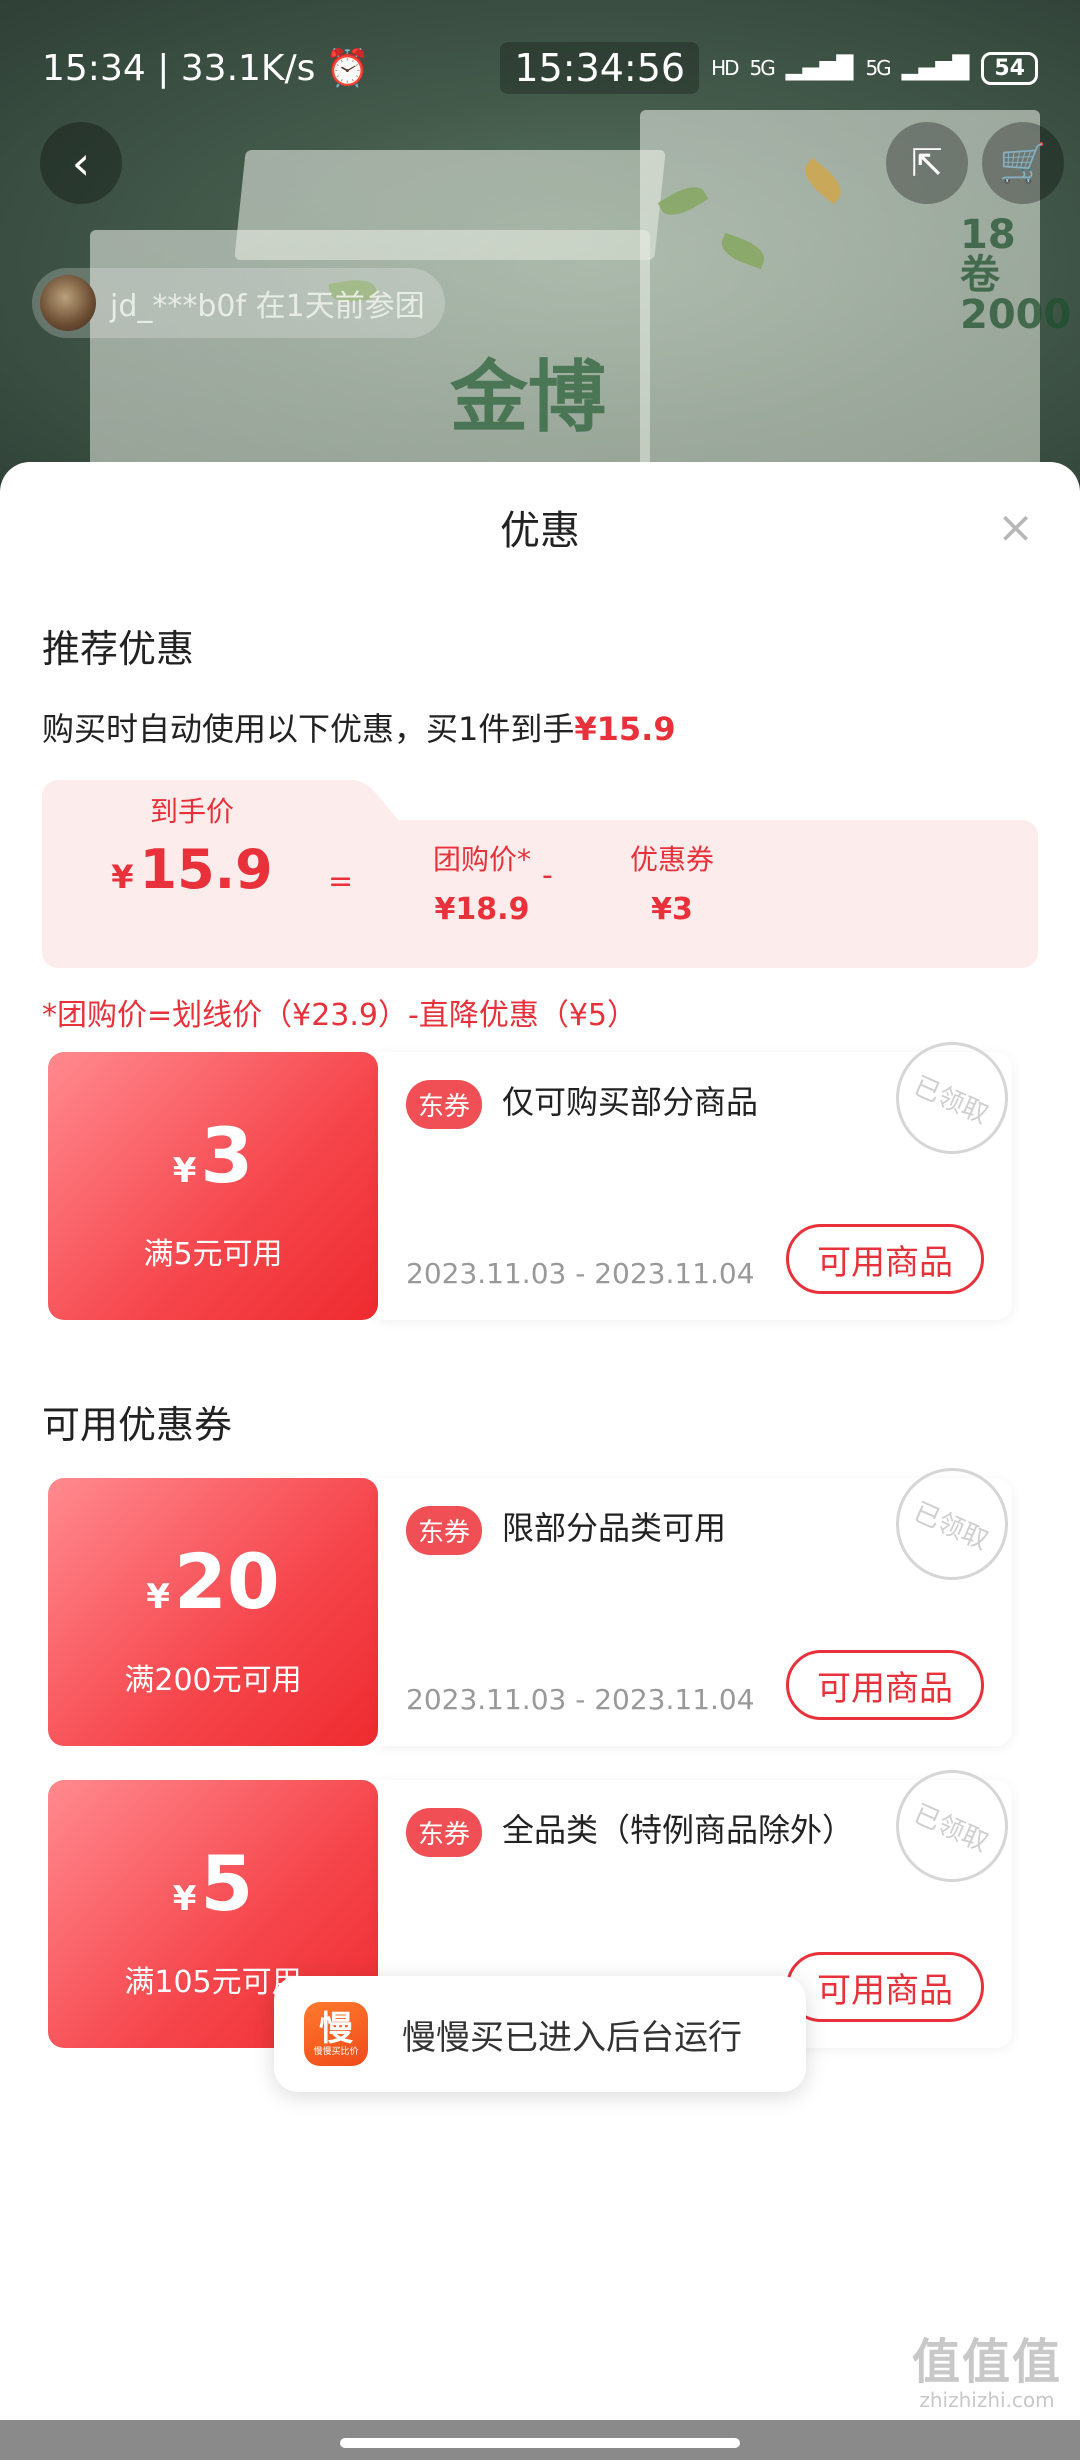  What do you see at coordinates (671, 859) in the screenshot?
I see `coupon-price-label: 优惠券` at bounding box center [671, 859].